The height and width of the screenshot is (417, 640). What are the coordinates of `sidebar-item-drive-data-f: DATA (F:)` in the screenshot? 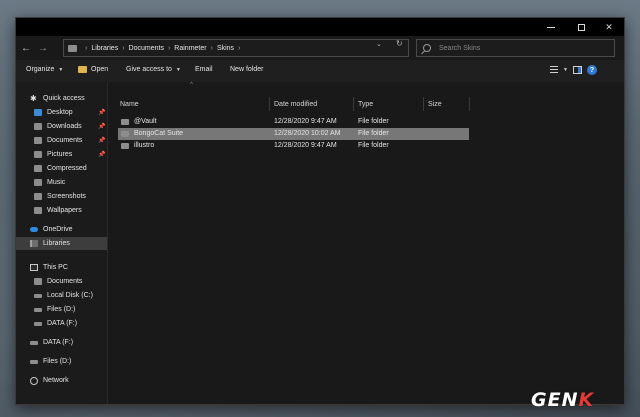 It's located at (62, 342).